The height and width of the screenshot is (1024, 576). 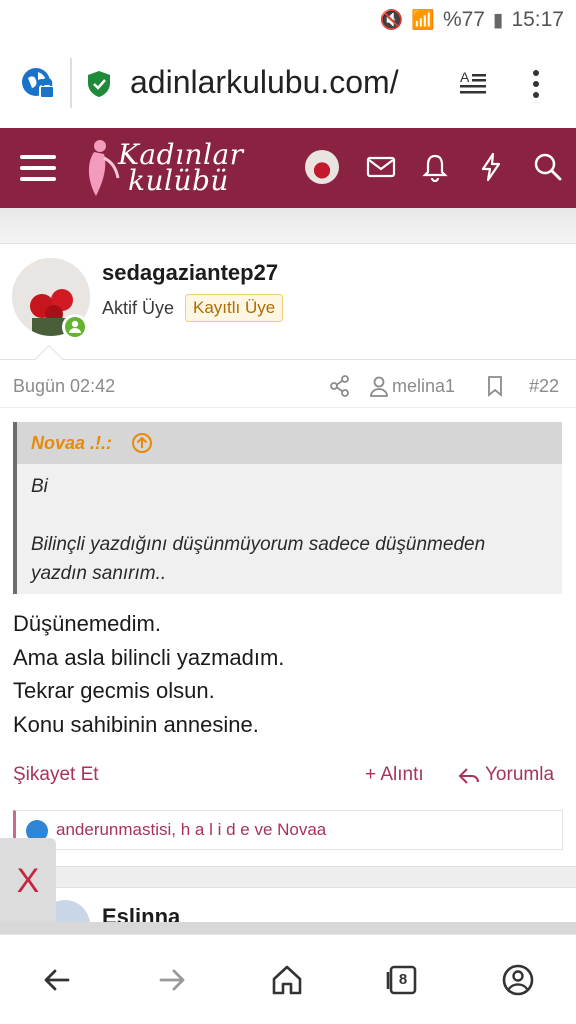 What do you see at coordinates (537, 19) in the screenshot?
I see `clock: 15:17` at bounding box center [537, 19].